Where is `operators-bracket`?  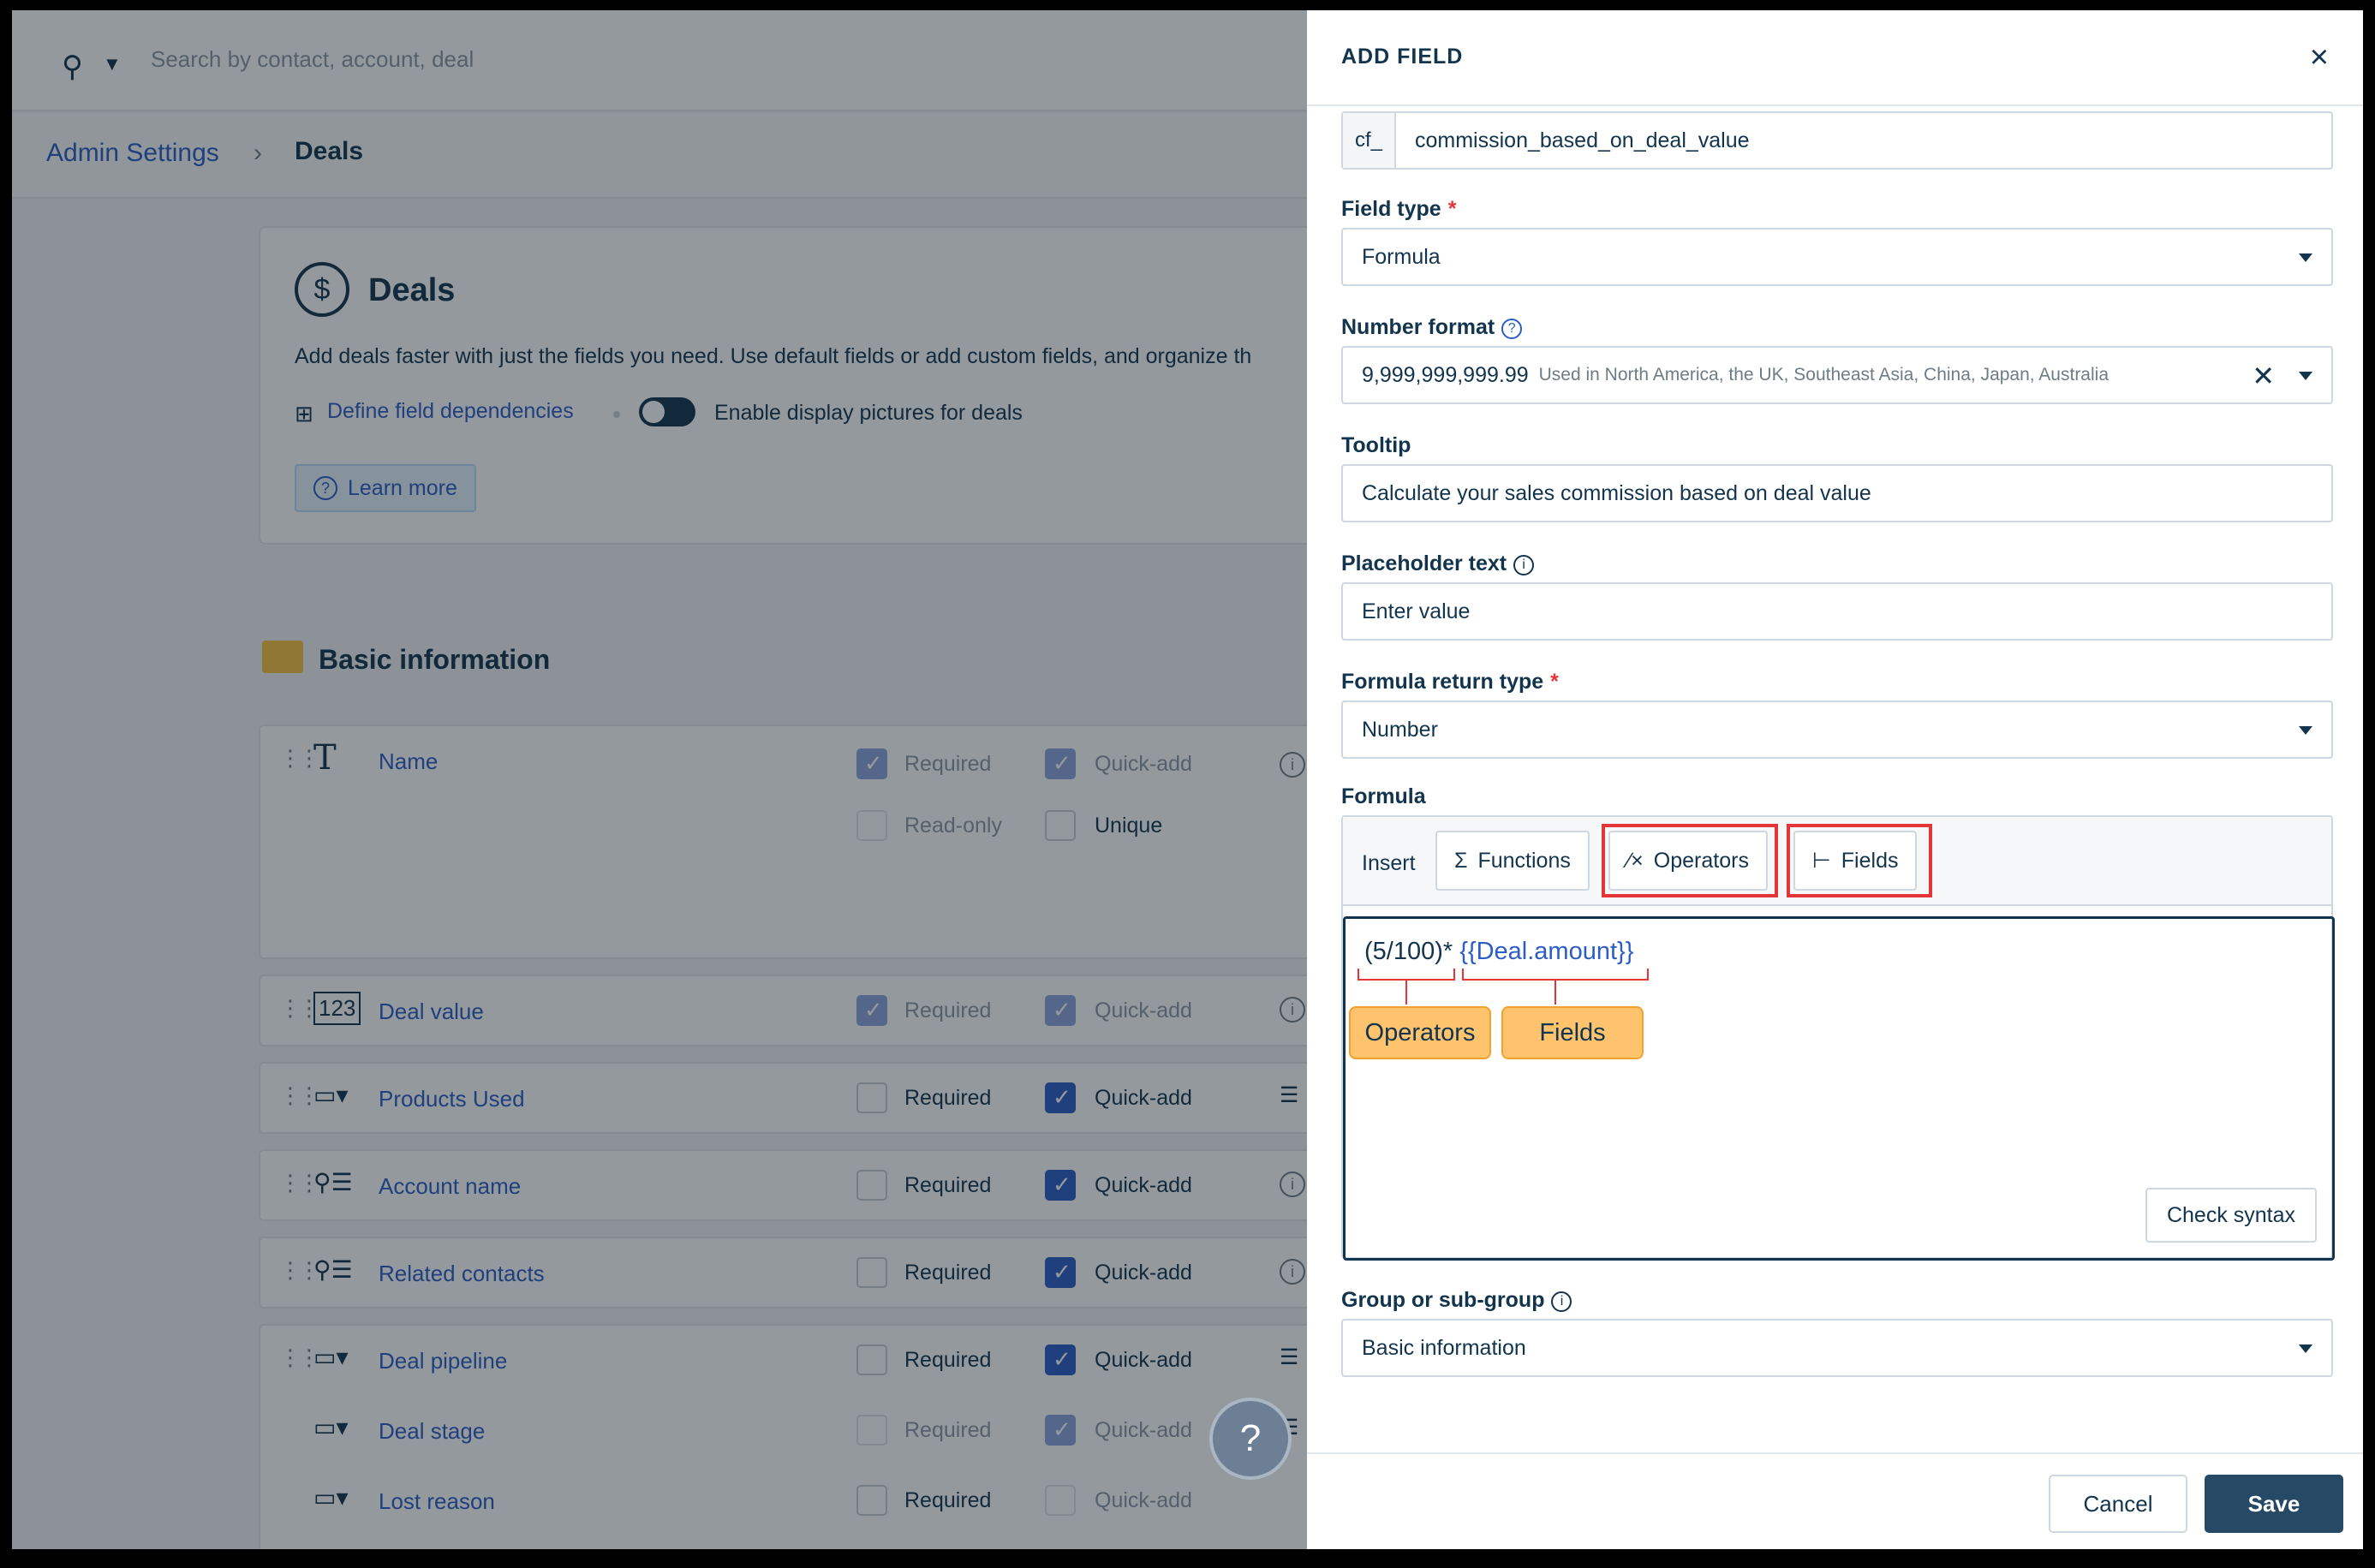
operators-bracket is located at coordinates (1406, 975).